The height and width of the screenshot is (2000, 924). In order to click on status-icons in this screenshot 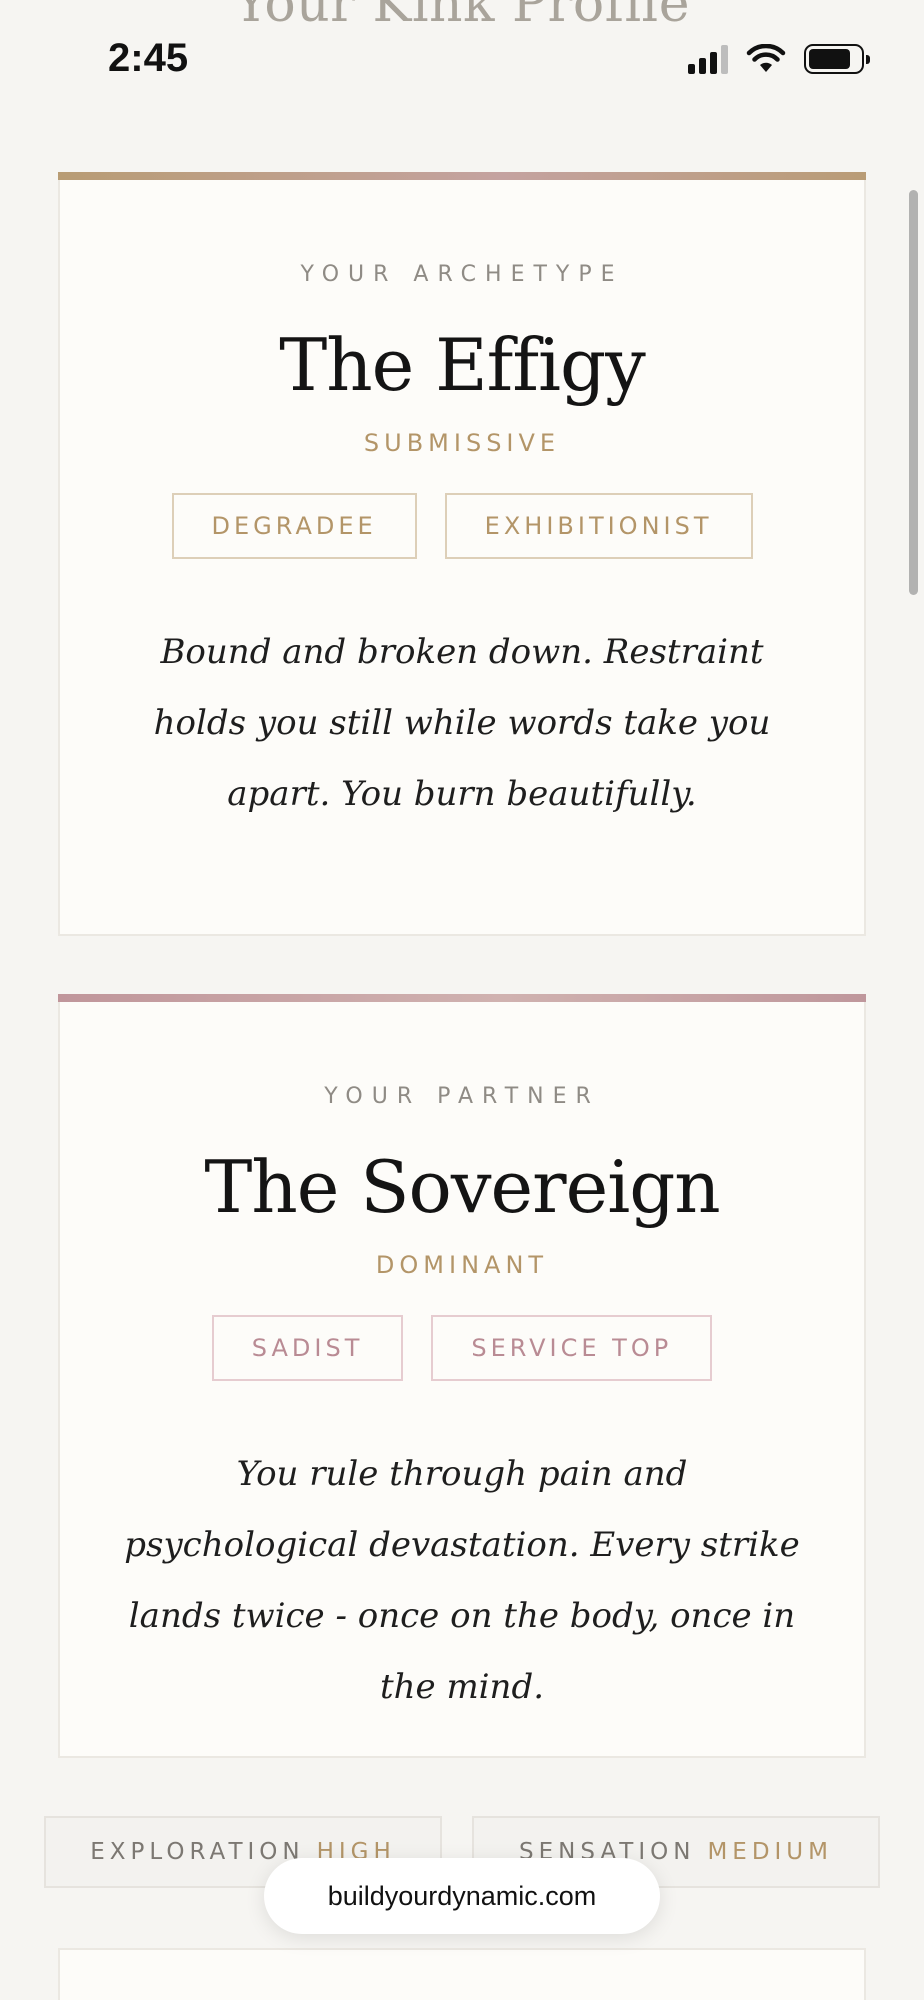, I will do `click(779, 59)`.